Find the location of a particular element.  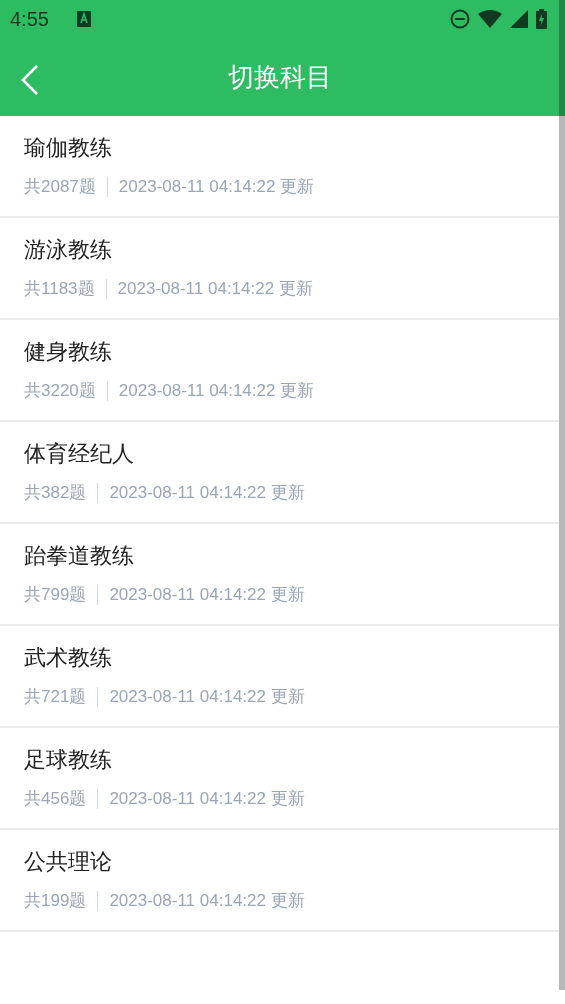

subject-name: 武术教练 is located at coordinates (68, 658).